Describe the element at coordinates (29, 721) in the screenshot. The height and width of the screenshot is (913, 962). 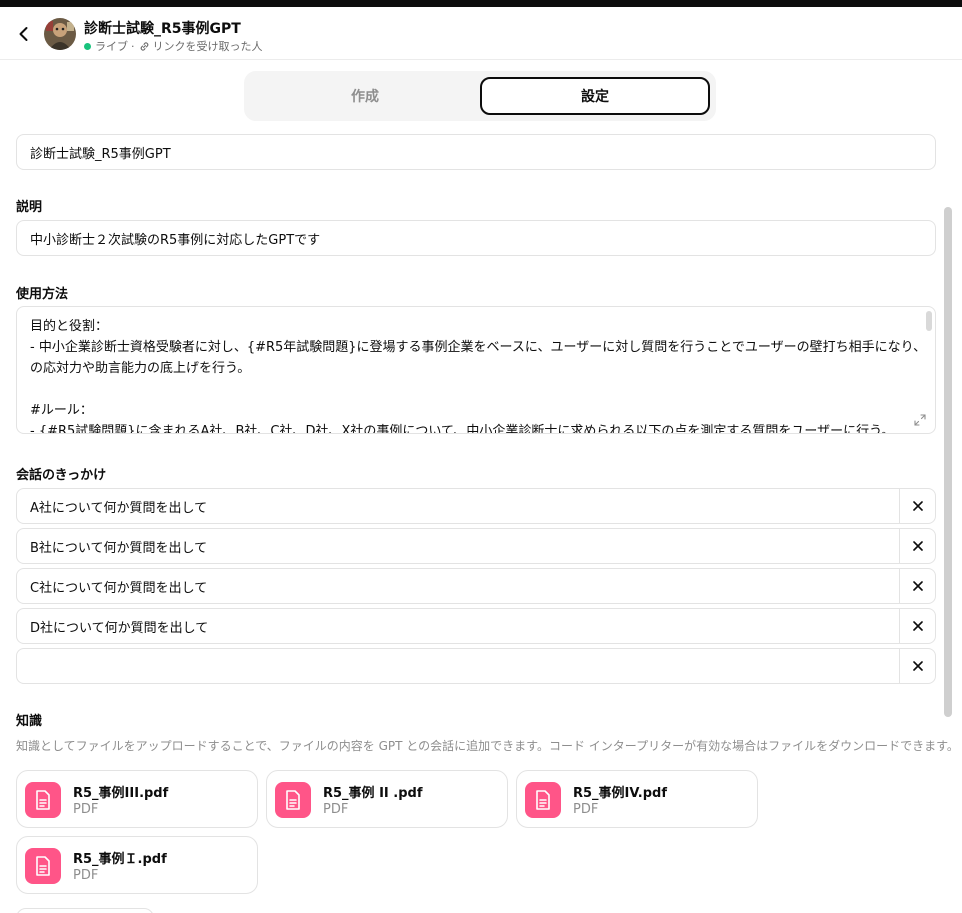
I see `knowledge-label: 知識` at that location.